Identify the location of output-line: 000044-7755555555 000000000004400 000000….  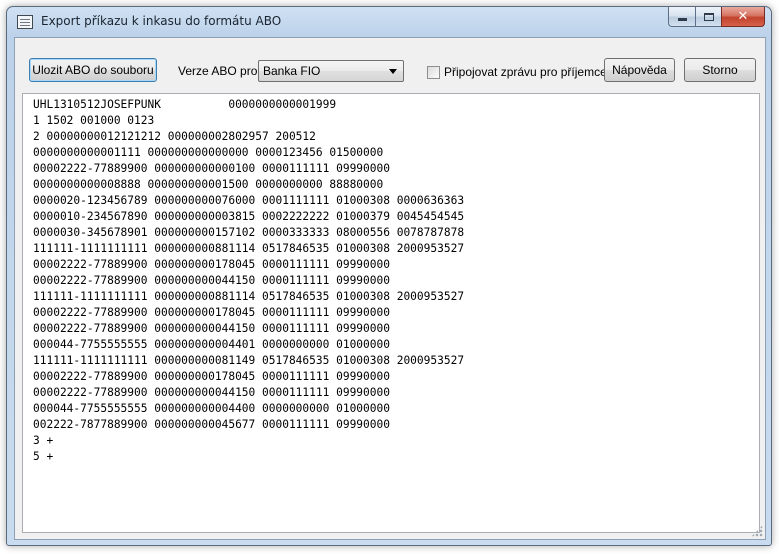
(211, 408).